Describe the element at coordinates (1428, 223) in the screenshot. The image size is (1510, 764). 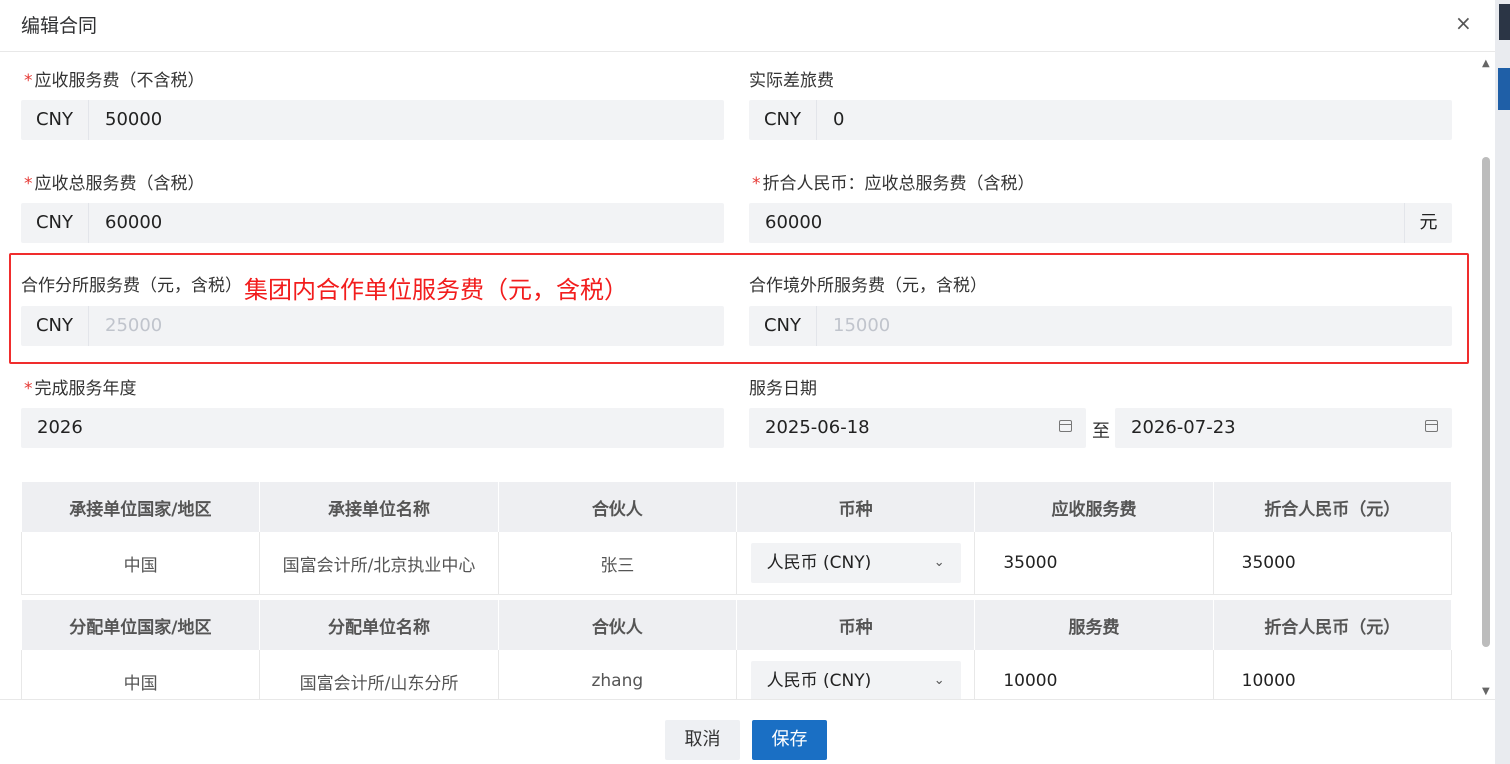
I see `unit-suffix: 元` at that location.